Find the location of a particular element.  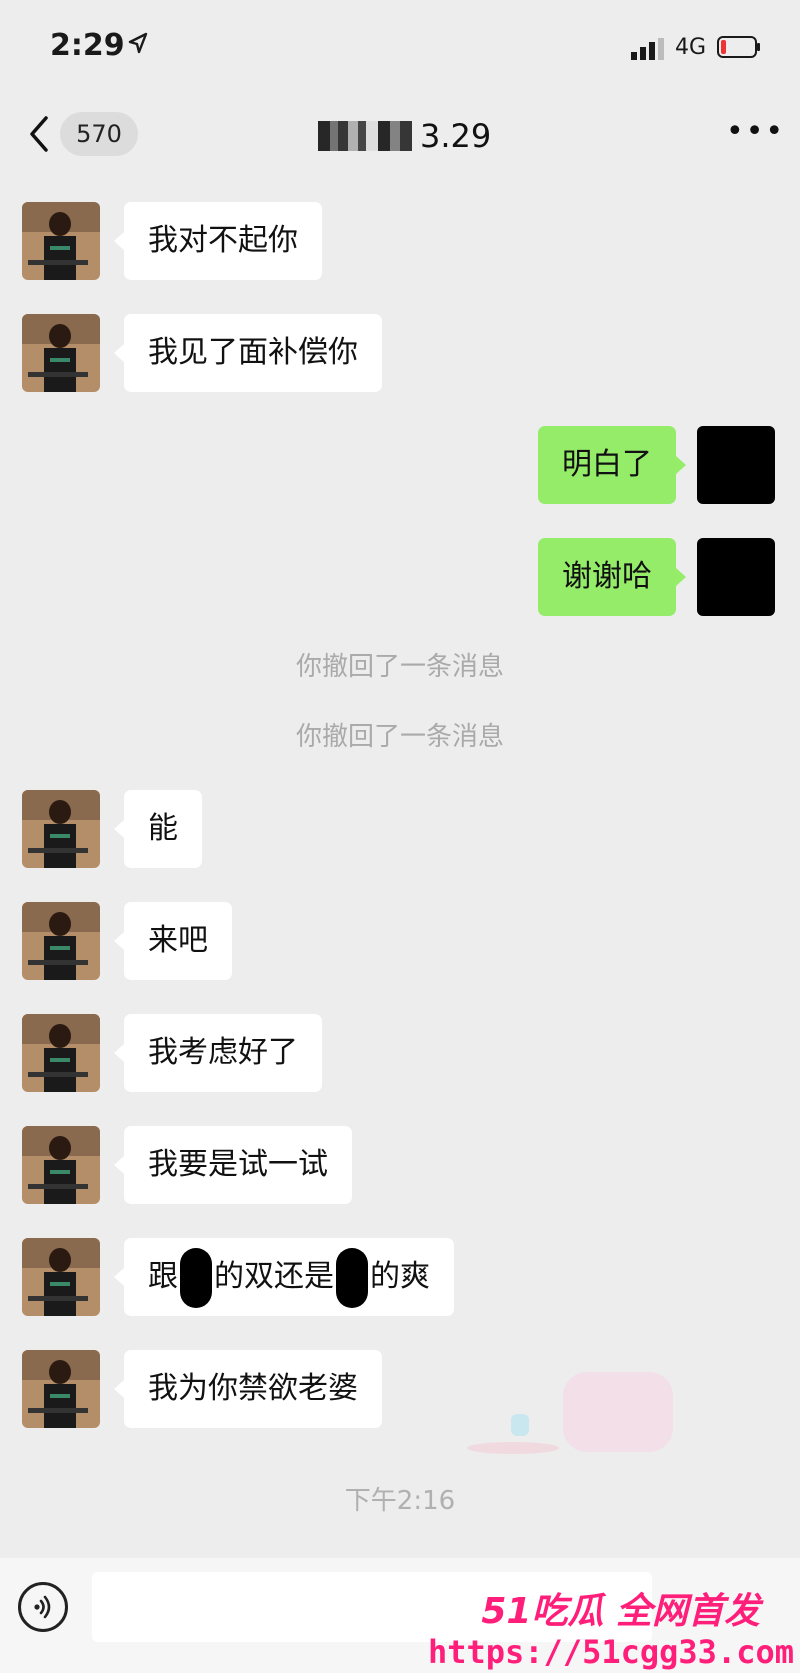

chat-title: 3.29 is located at coordinates (404, 136).